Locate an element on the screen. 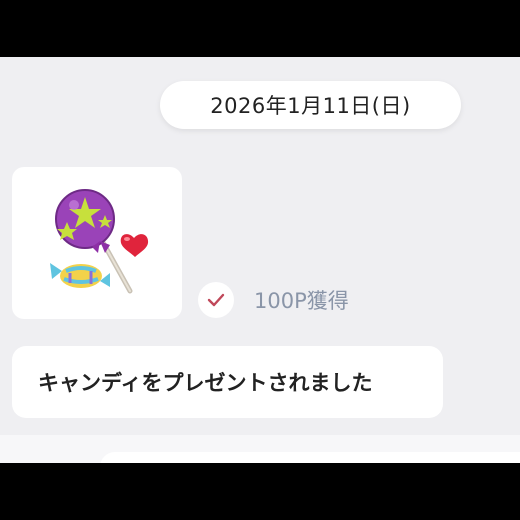 The image size is (520, 520). date-pill: 2026年1月11日(日) is located at coordinates (310, 105).